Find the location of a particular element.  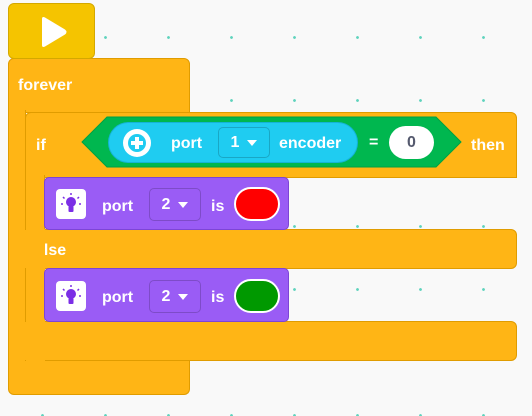

motor-encoder-reporter: port 1 encoder is located at coordinates (233, 142).